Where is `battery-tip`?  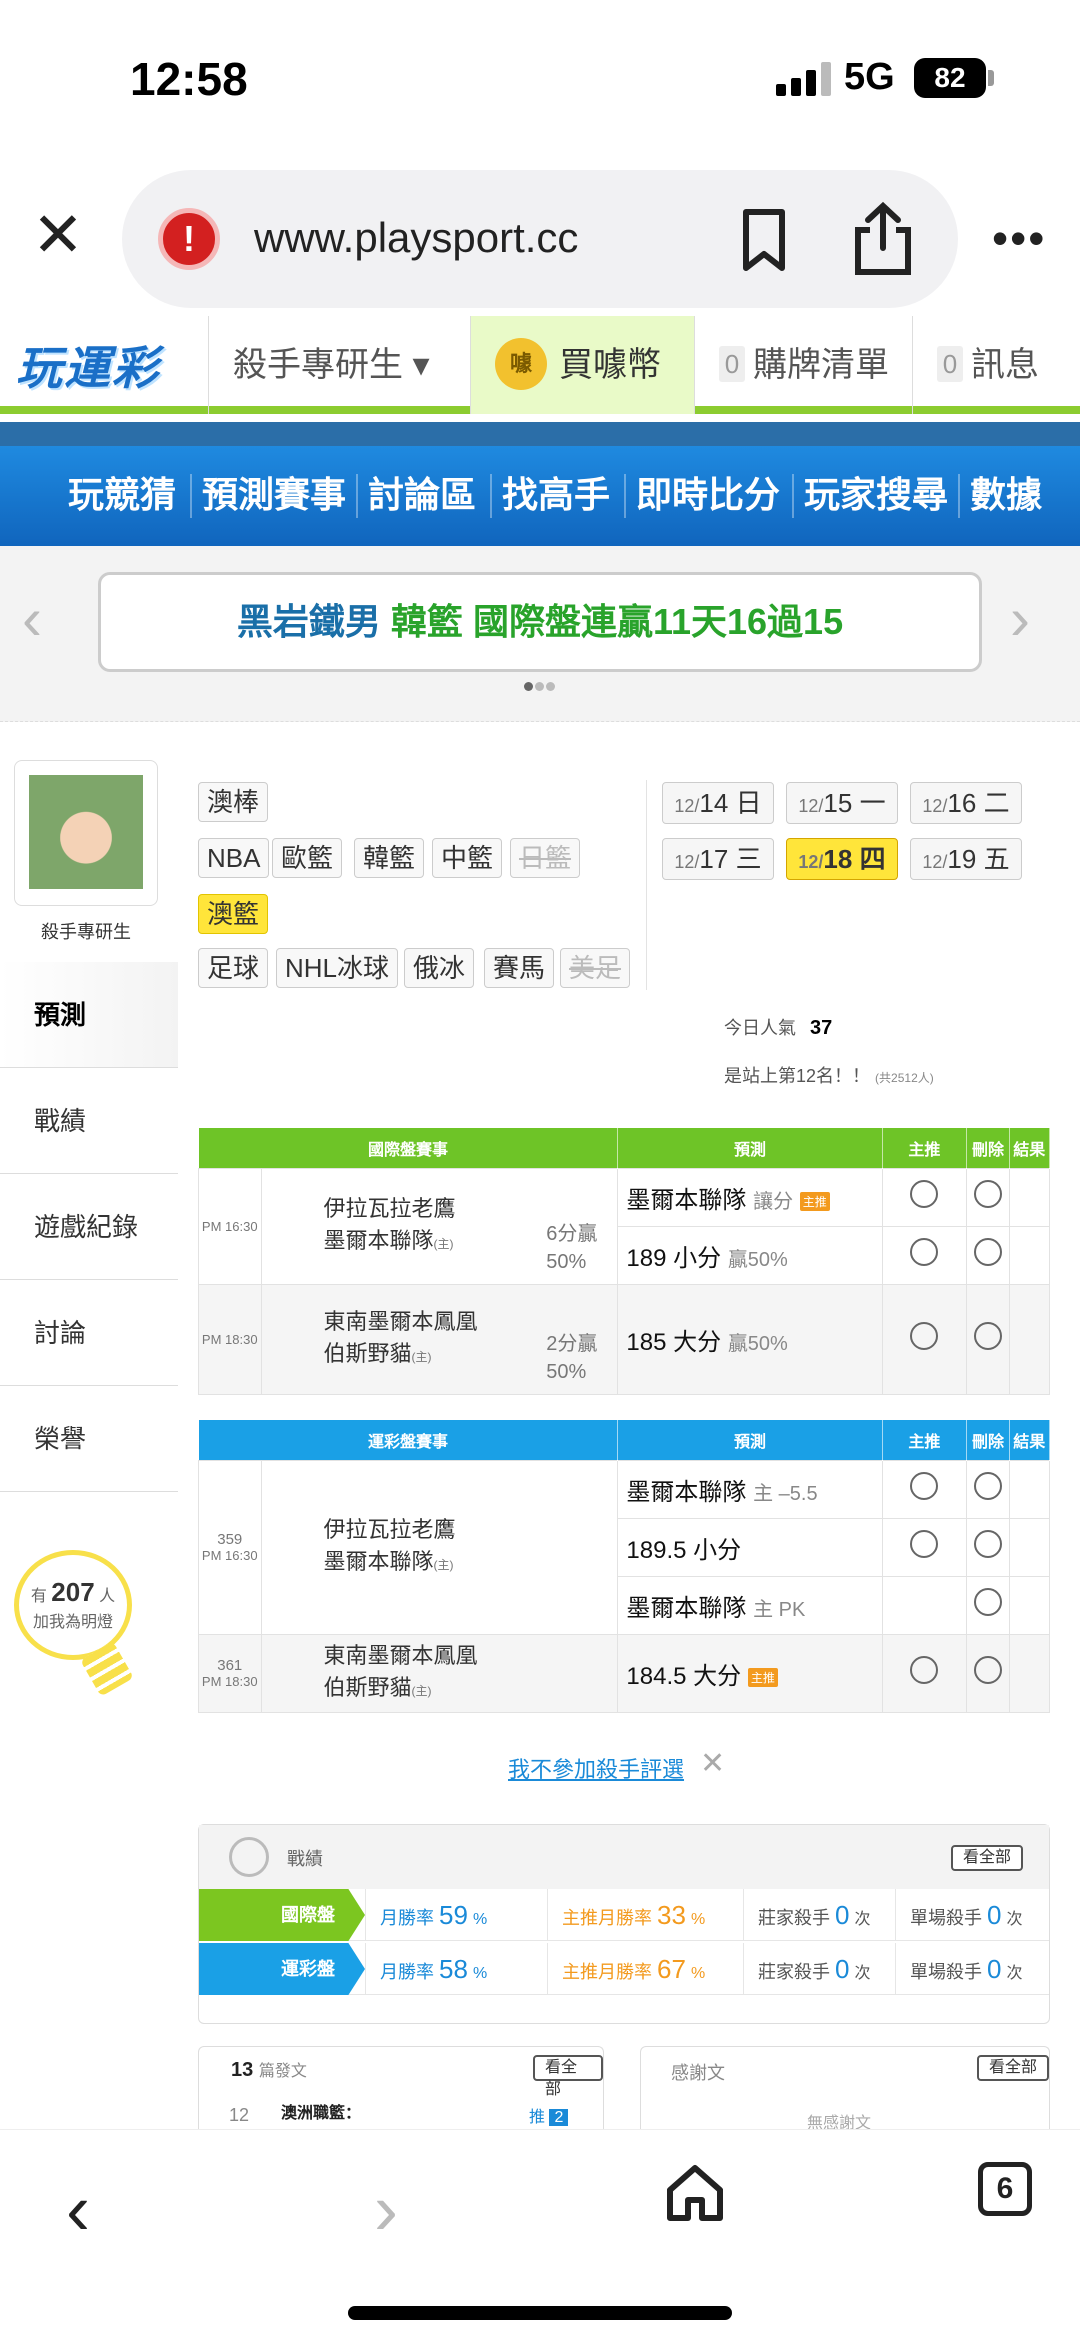 battery-tip is located at coordinates (991, 78).